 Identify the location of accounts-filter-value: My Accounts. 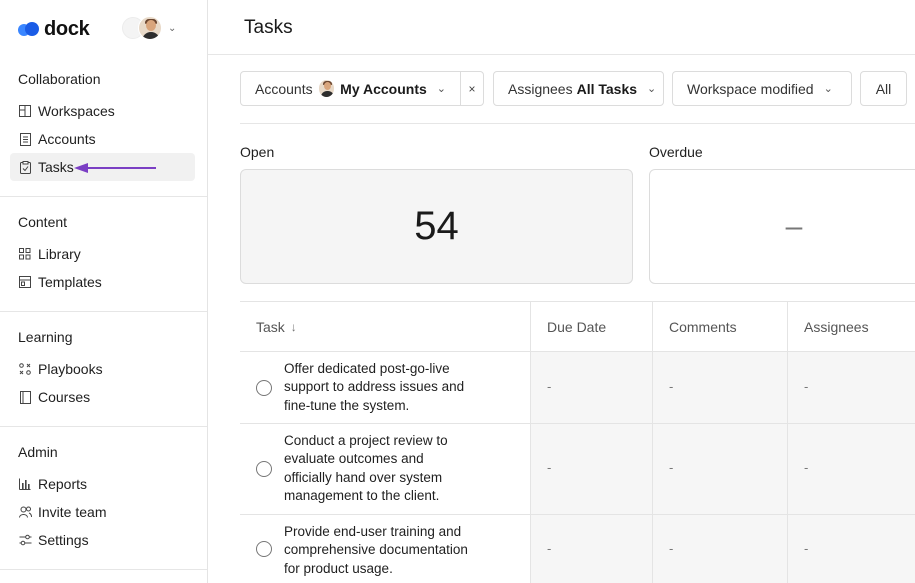
(383, 88).